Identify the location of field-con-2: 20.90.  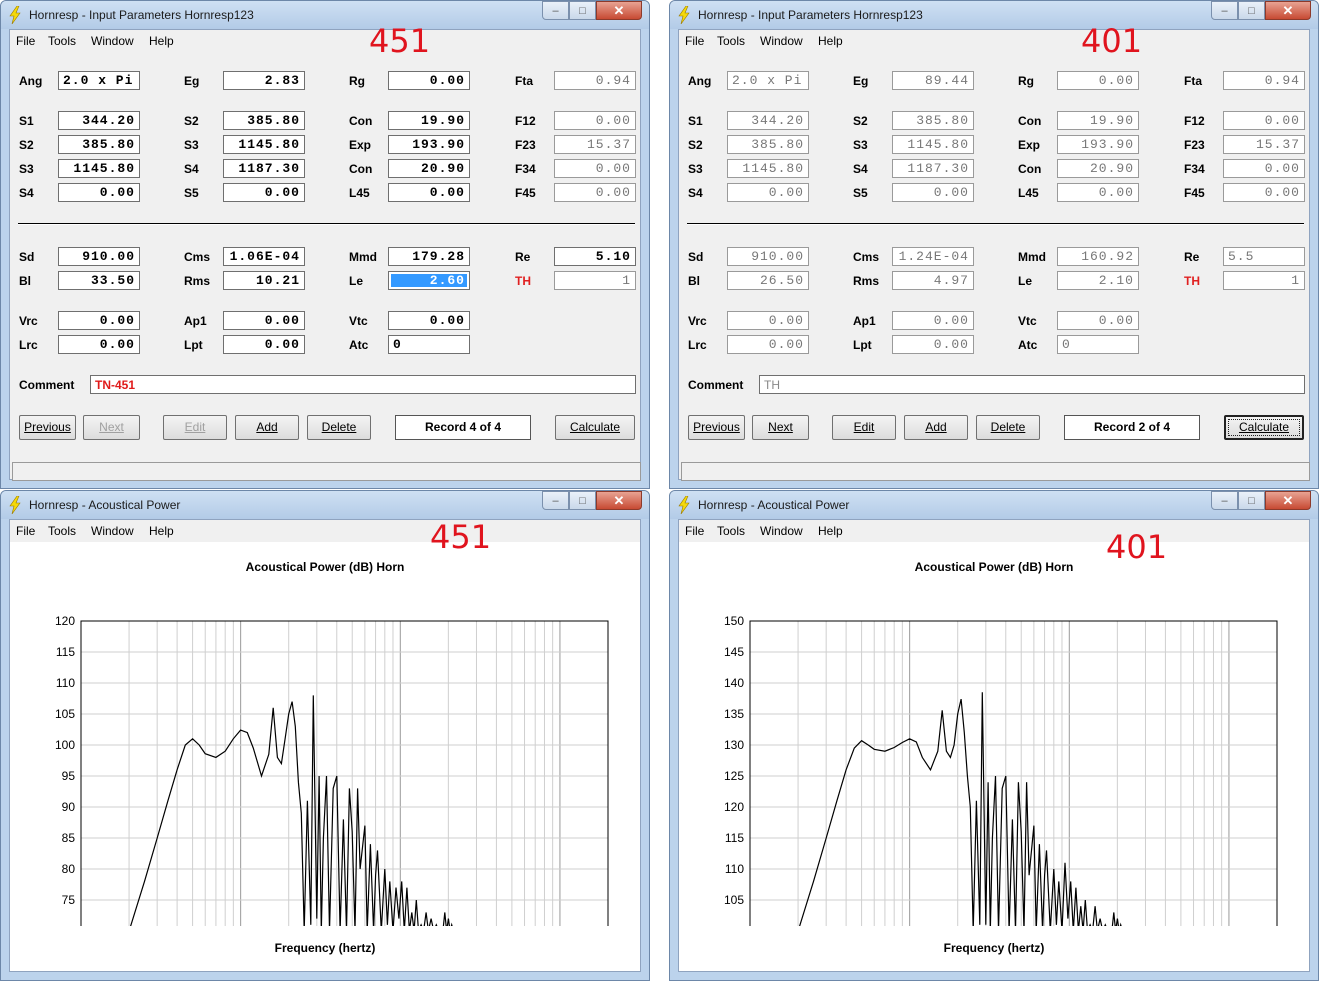
(429, 168).